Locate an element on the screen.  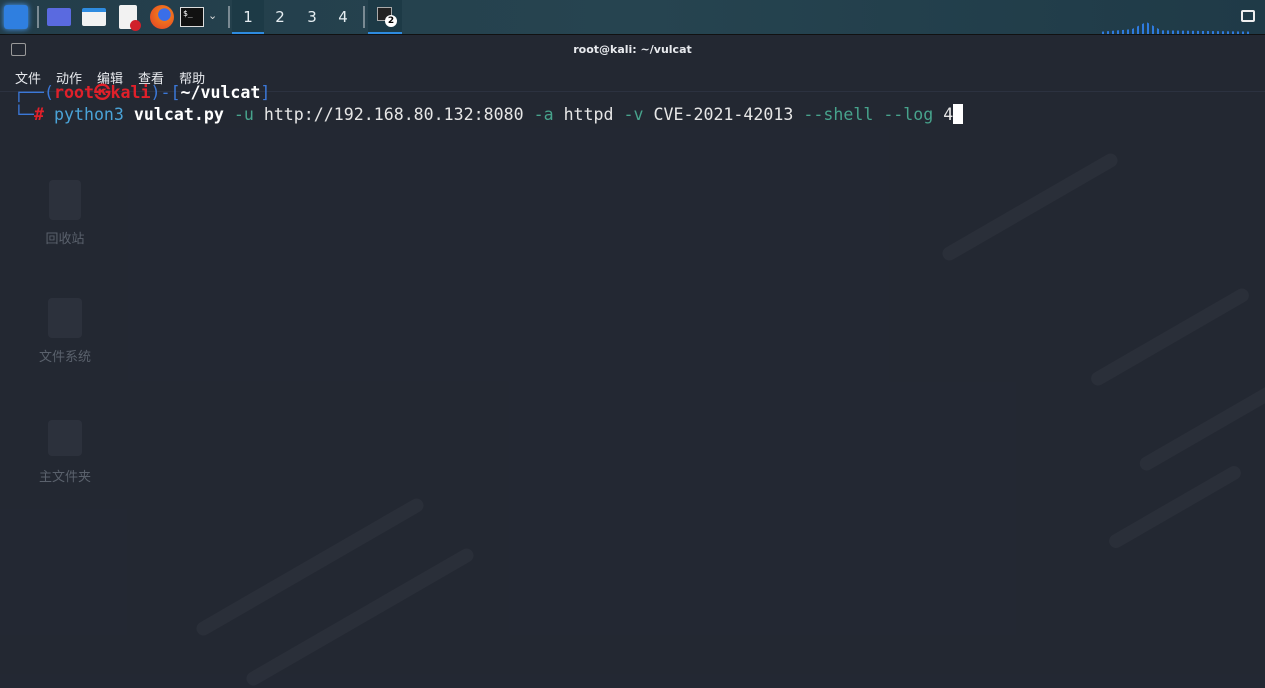
task-terminal: 2 is located at coordinates (385, 17).